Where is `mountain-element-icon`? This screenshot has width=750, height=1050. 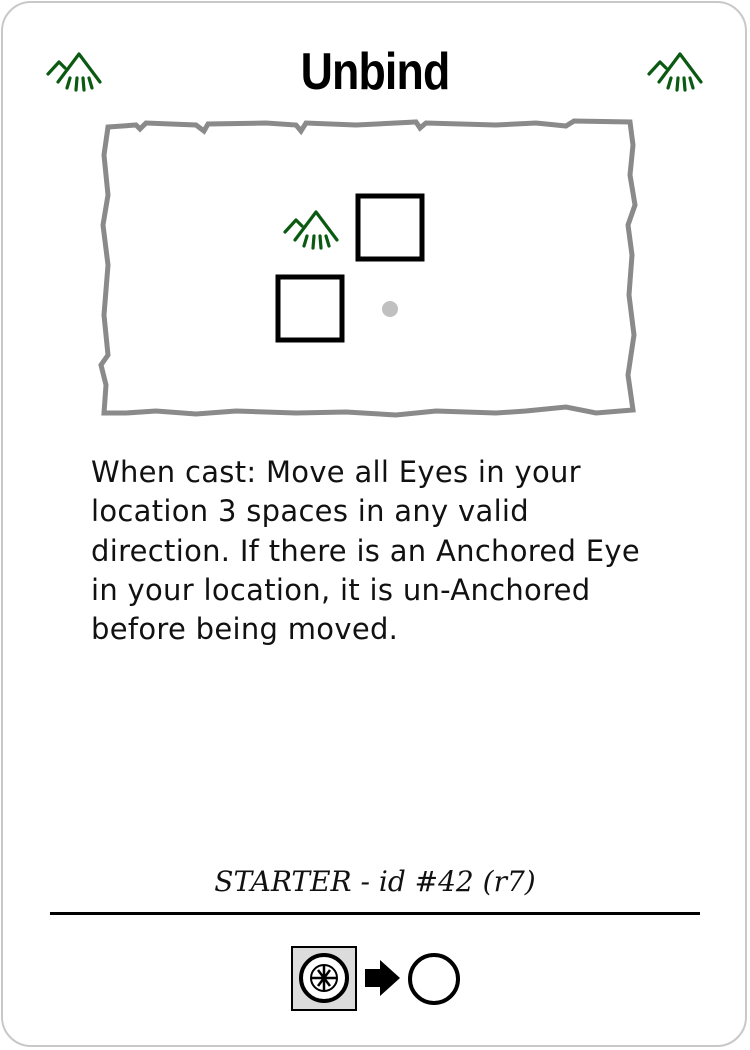
mountain-element-icon is located at coordinates (675, 72).